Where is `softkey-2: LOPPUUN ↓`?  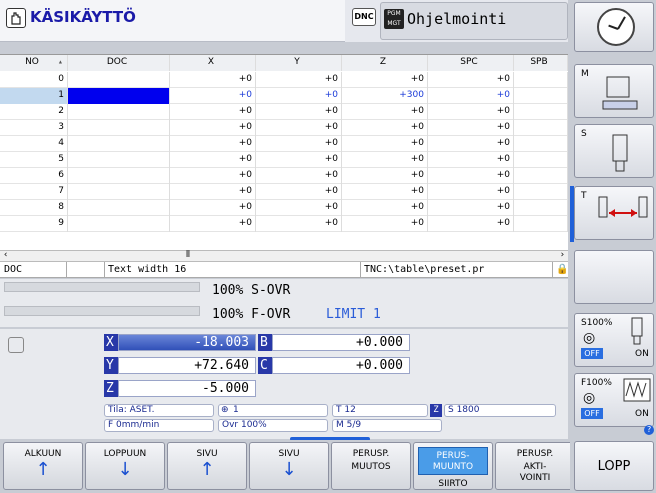
softkey-2: LOPPUUN ↓ is located at coordinates (125, 466).